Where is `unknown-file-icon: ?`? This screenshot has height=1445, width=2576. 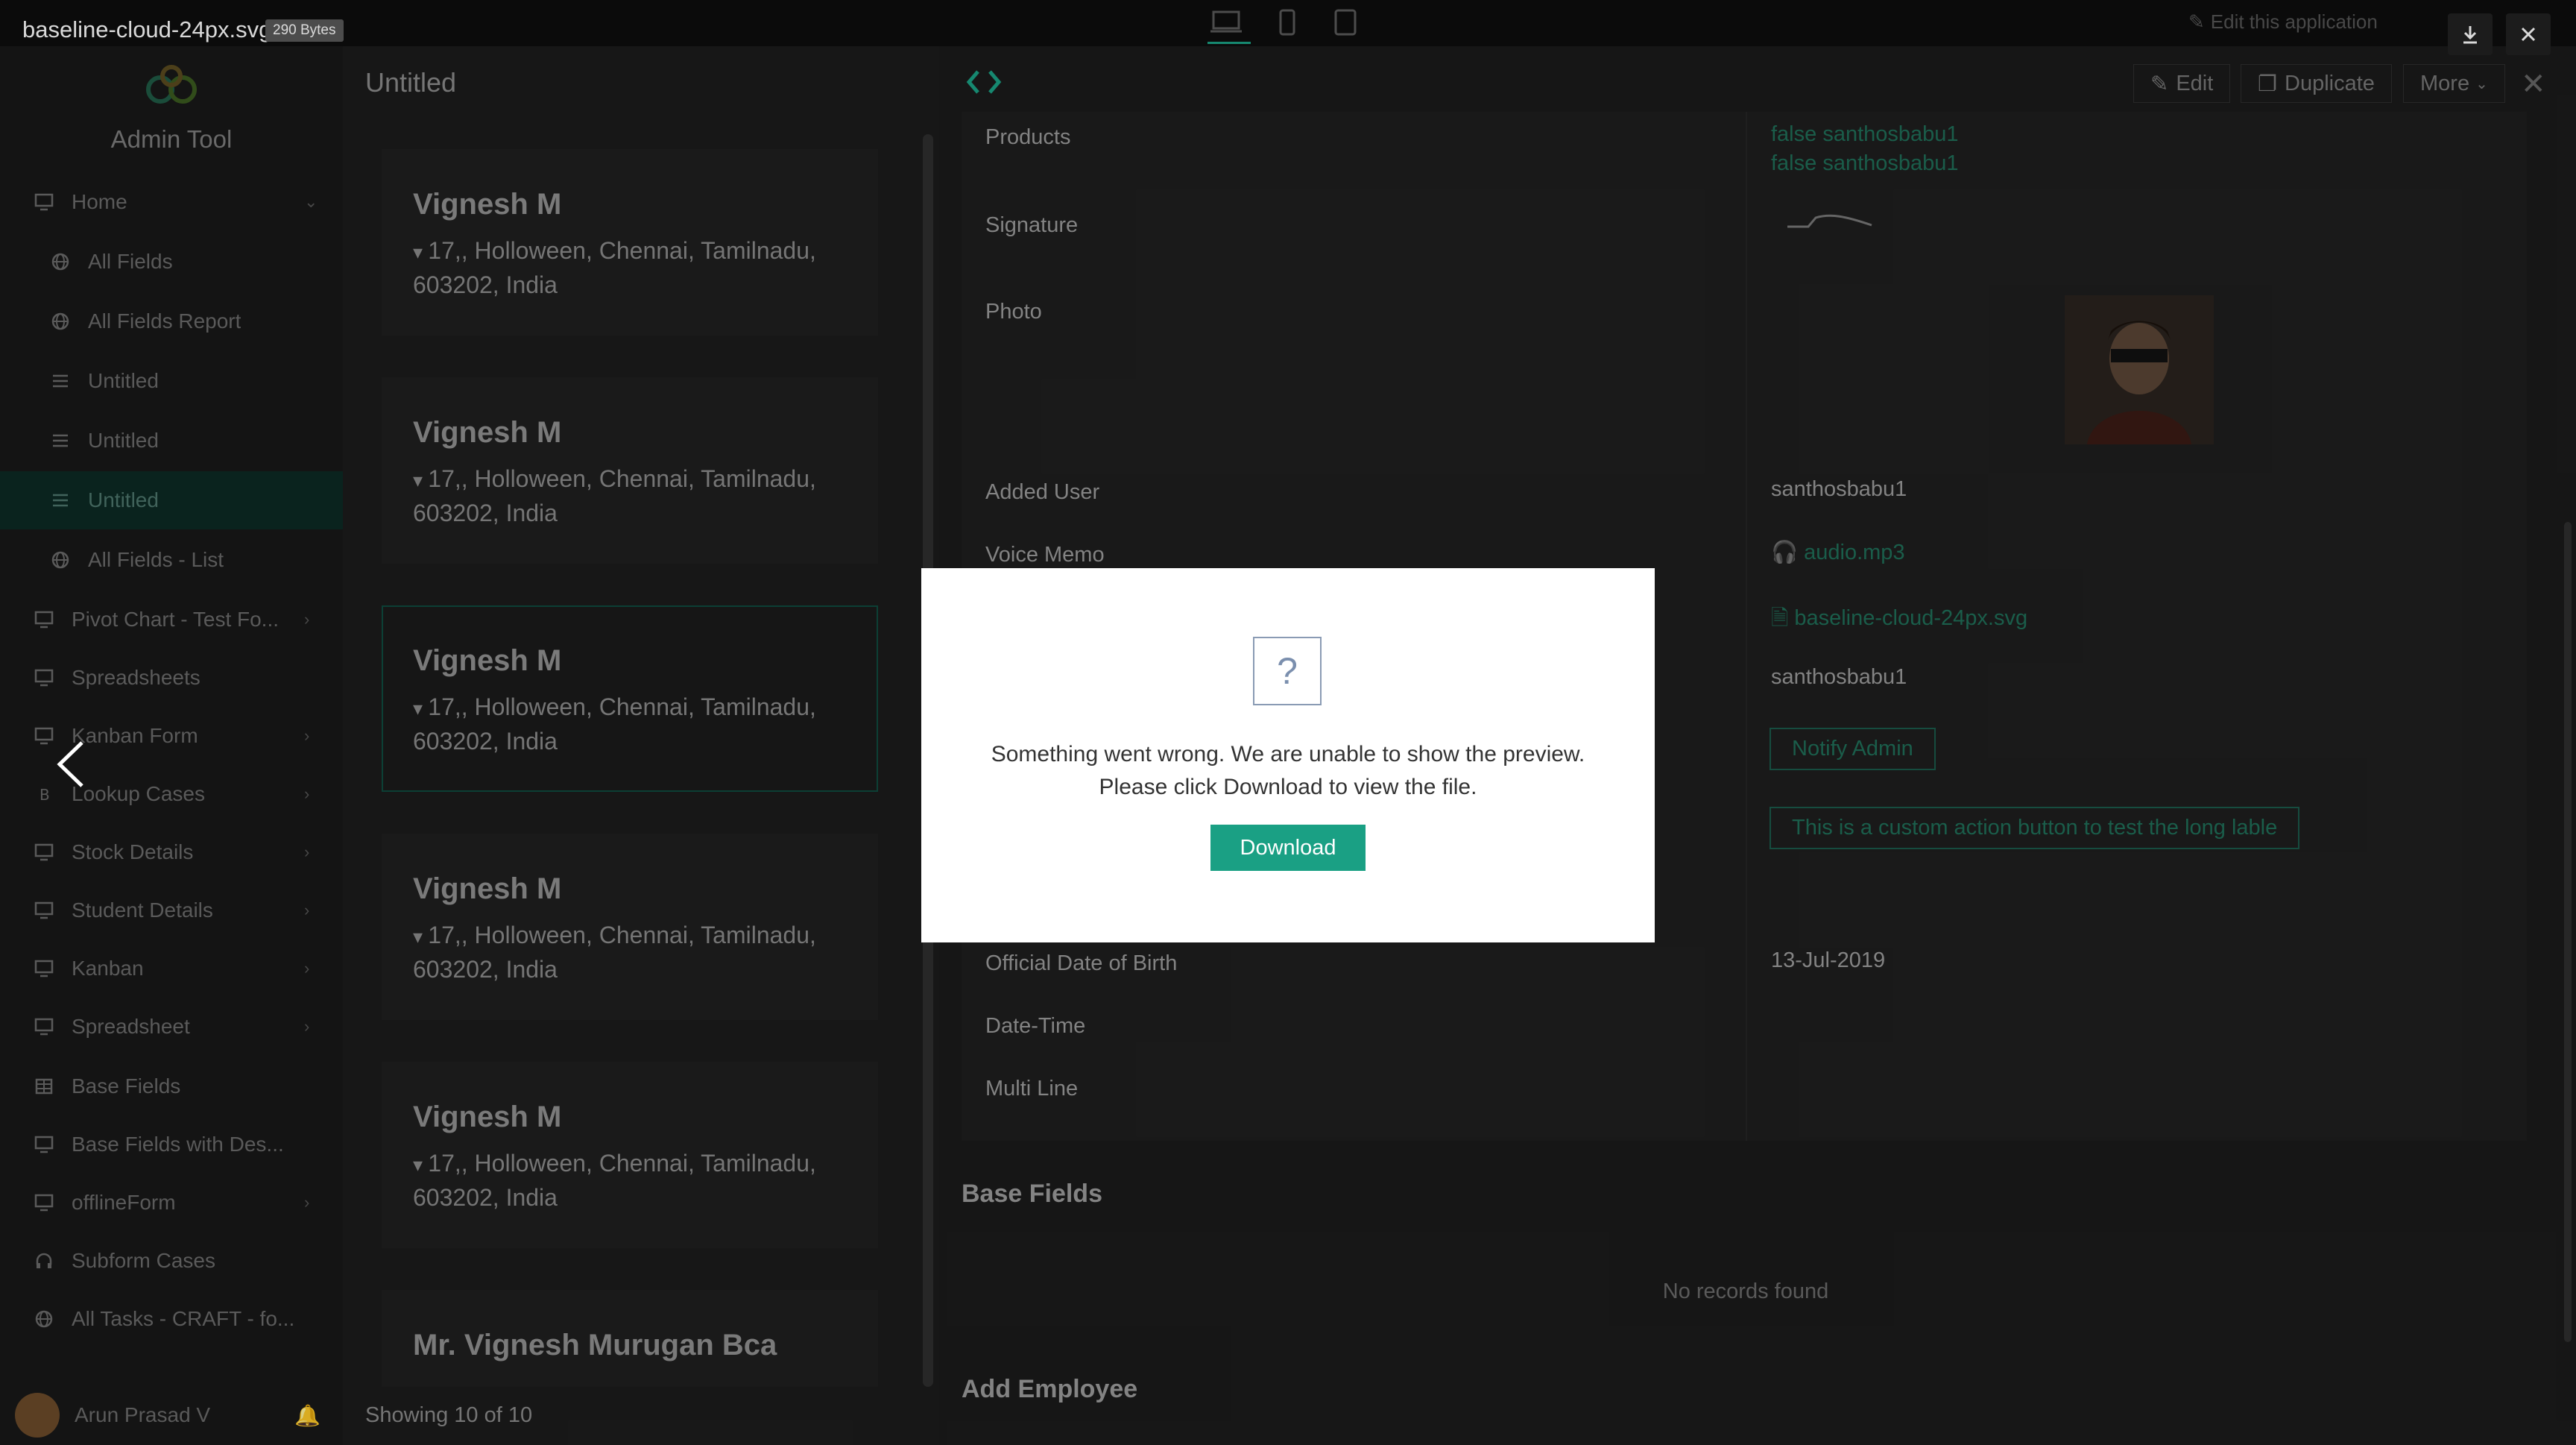
unknown-file-icon: ? is located at coordinates (1287, 671).